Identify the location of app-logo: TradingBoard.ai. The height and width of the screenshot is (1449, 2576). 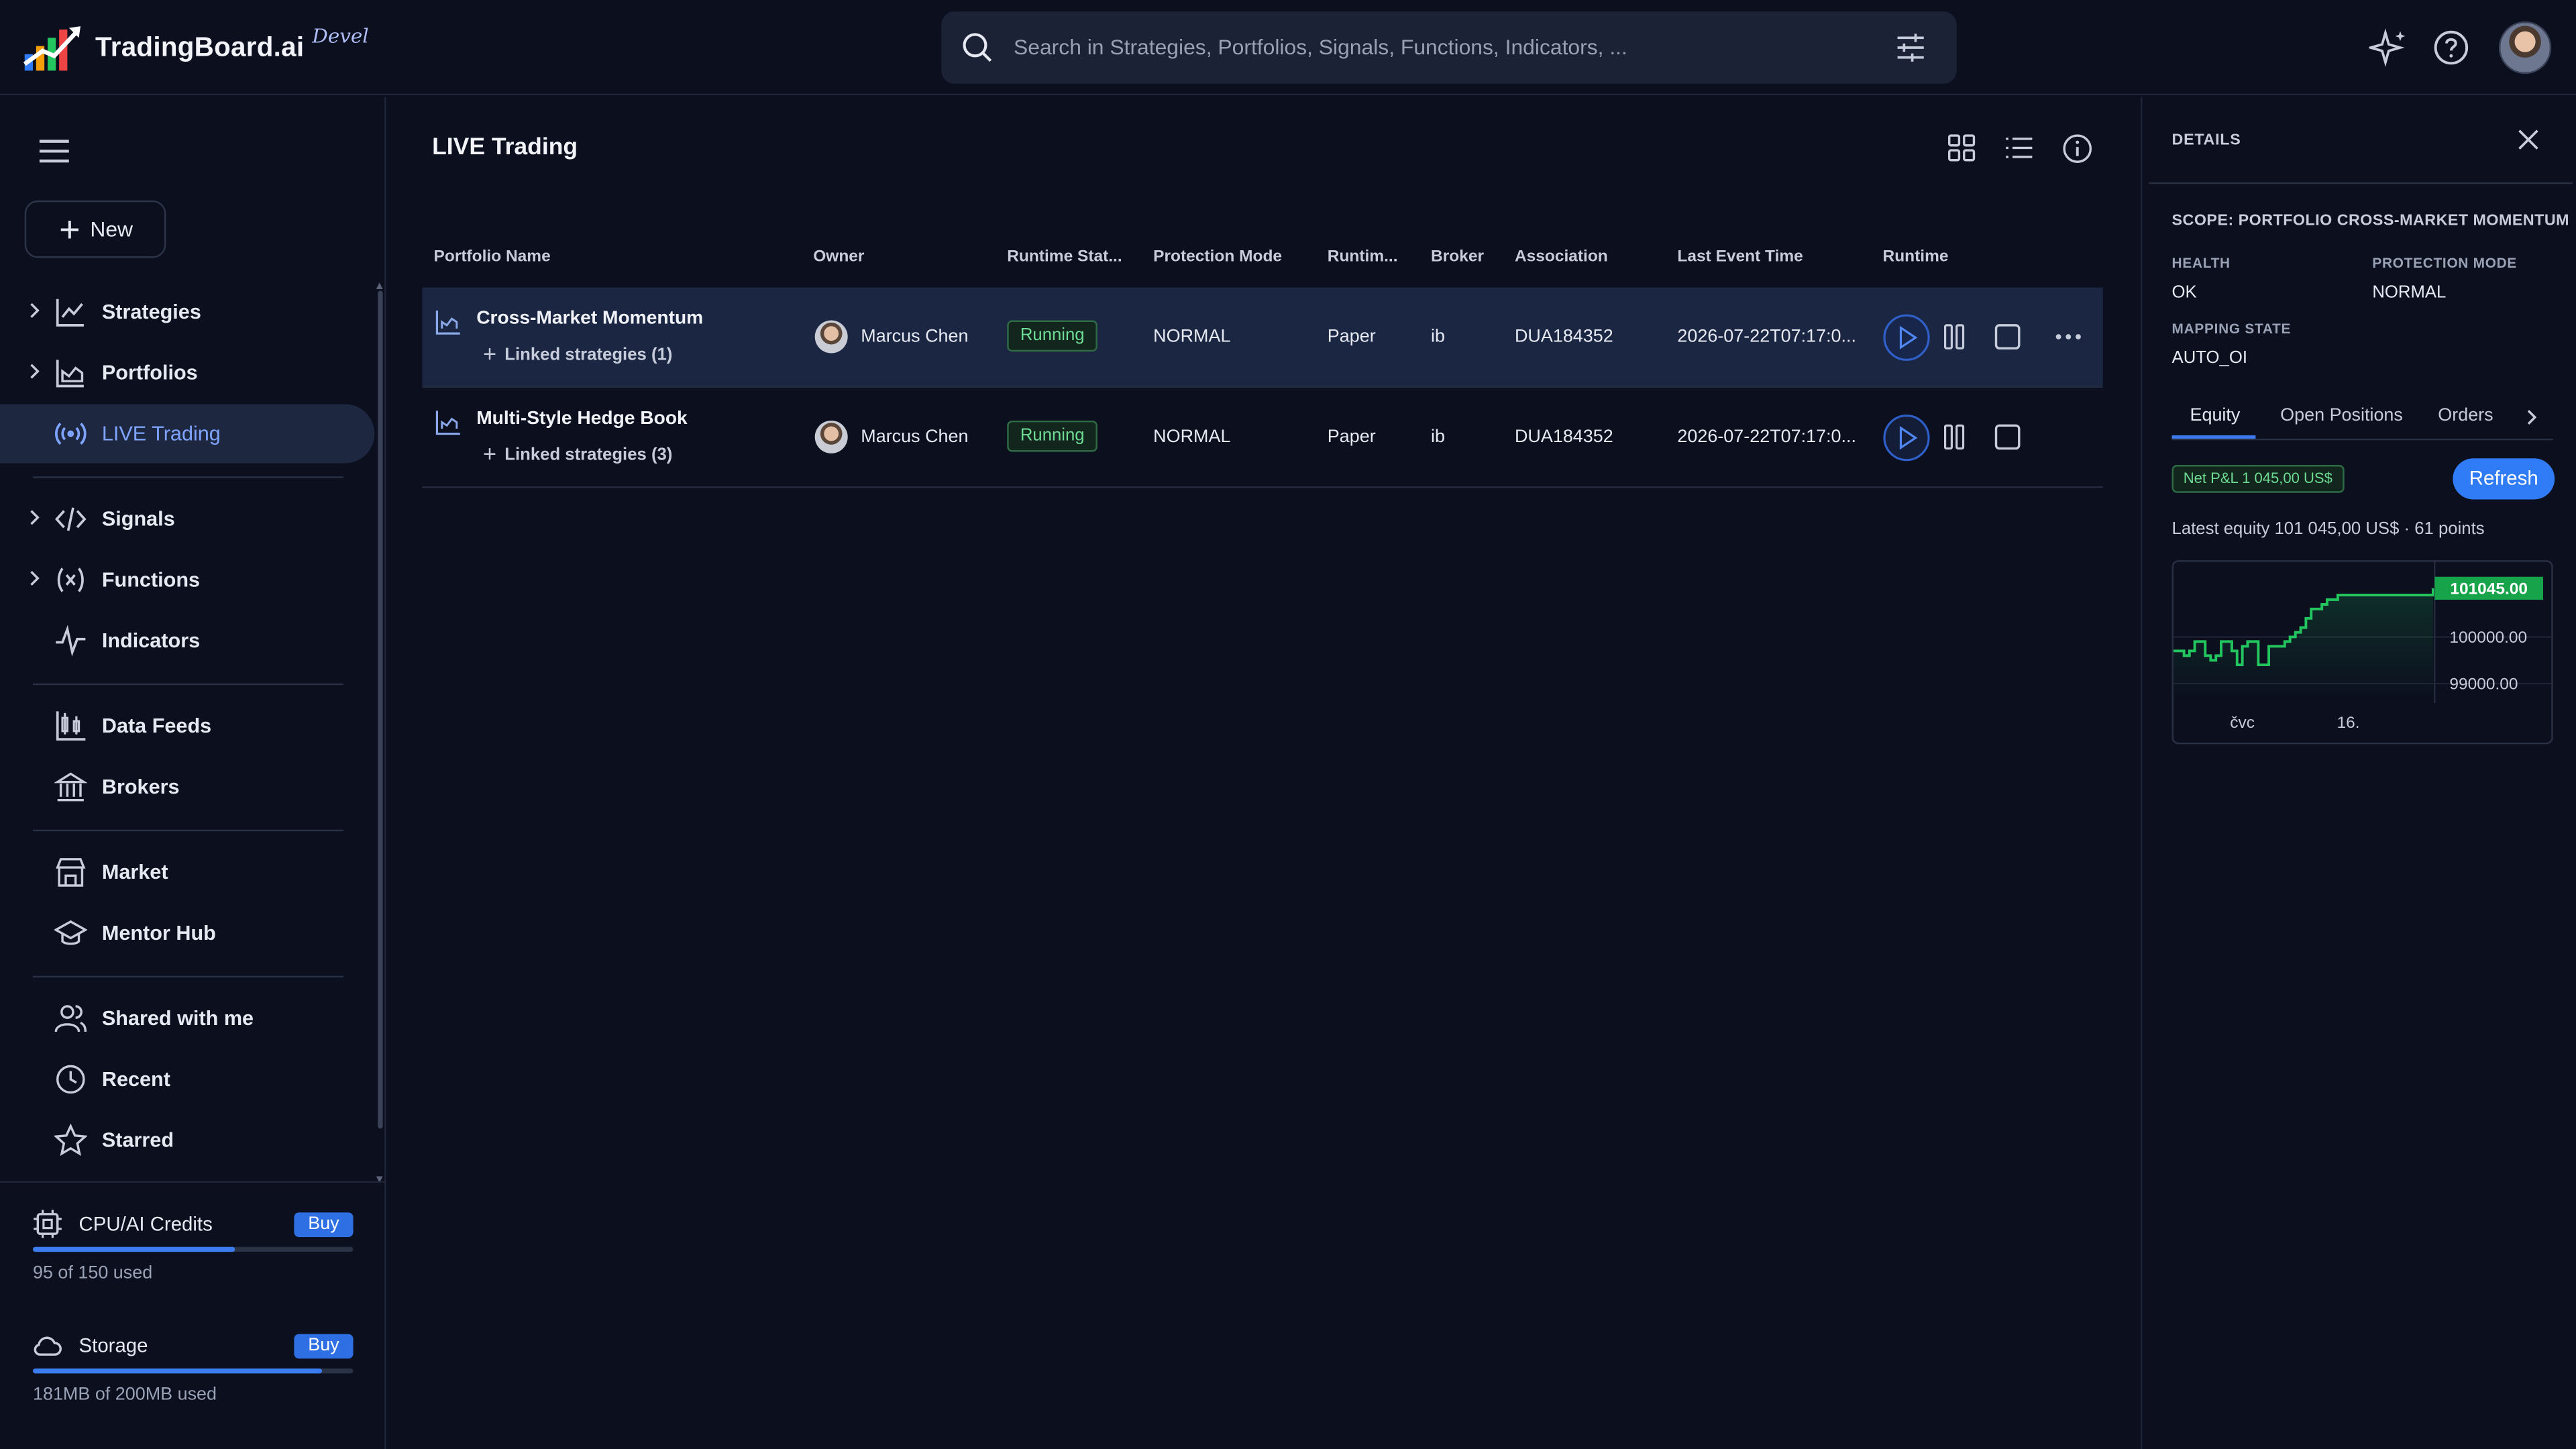
(163, 47).